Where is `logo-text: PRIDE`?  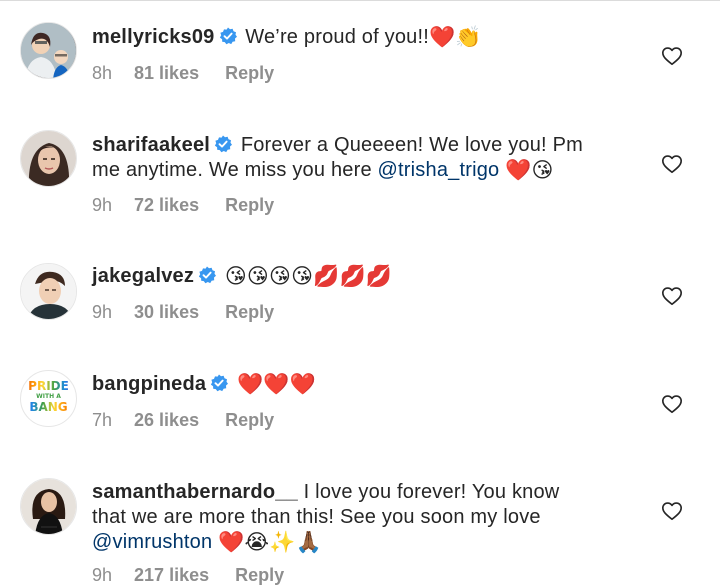 logo-text: PRIDE is located at coordinates (48, 386).